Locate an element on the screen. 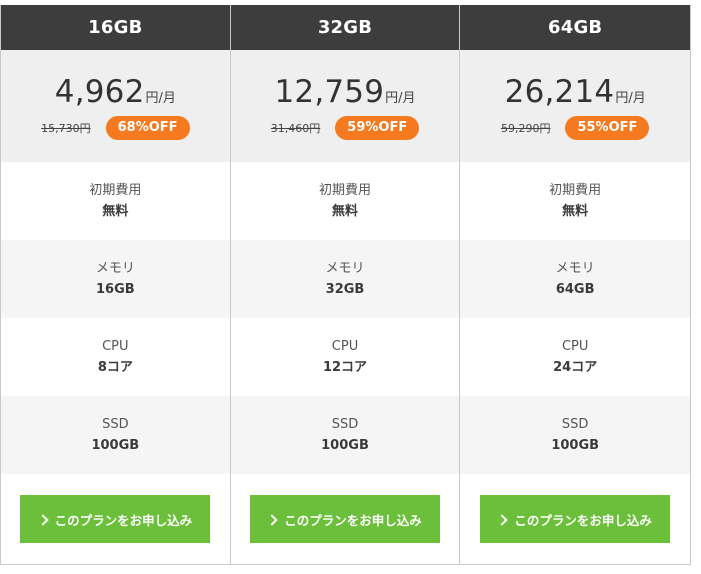  discount-row: 31,460円 59%OFF is located at coordinates (345, 128).